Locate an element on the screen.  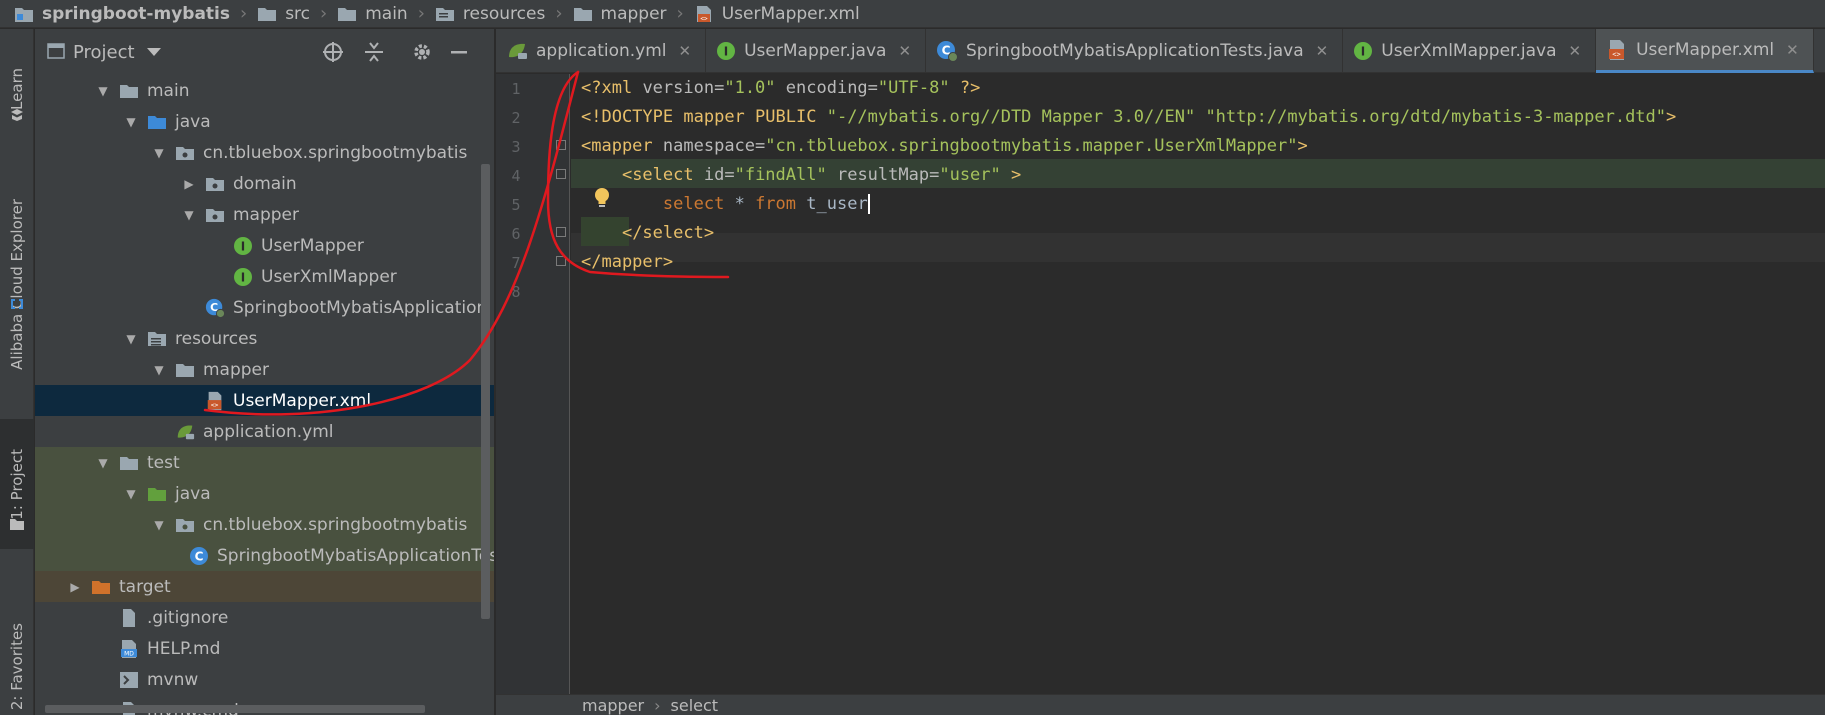
lightbulb-icon is located at coordinates (602, 198).